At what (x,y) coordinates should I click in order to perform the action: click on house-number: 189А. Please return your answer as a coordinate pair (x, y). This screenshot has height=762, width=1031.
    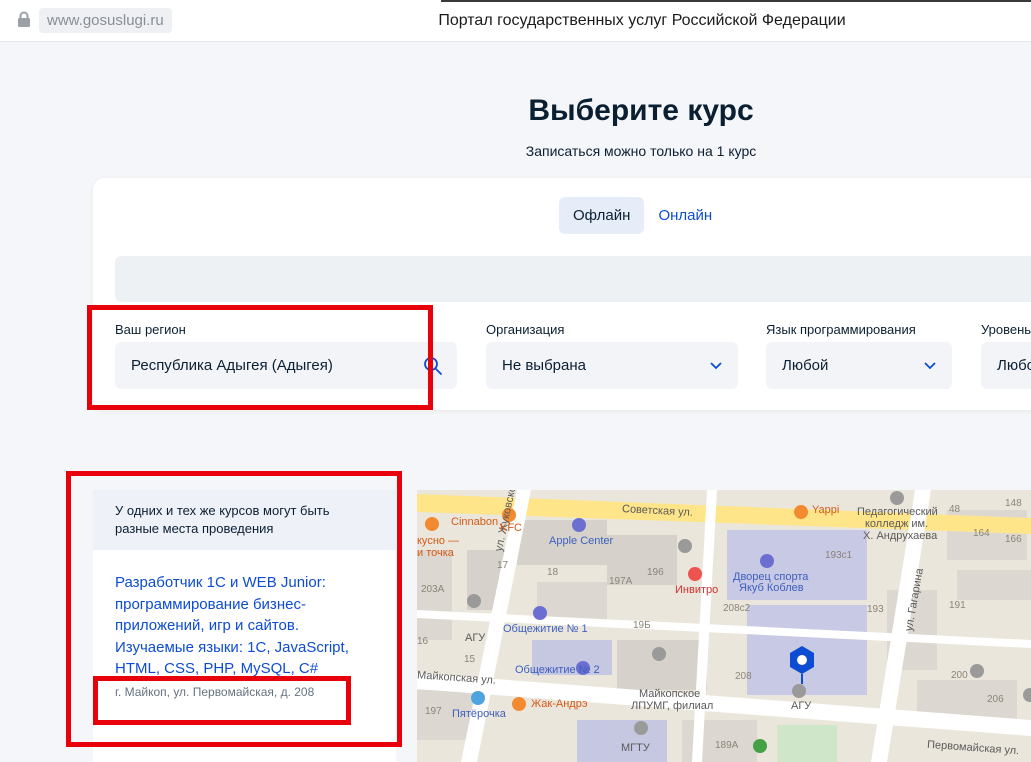
    Looking at the image, I should click on (727, 745).